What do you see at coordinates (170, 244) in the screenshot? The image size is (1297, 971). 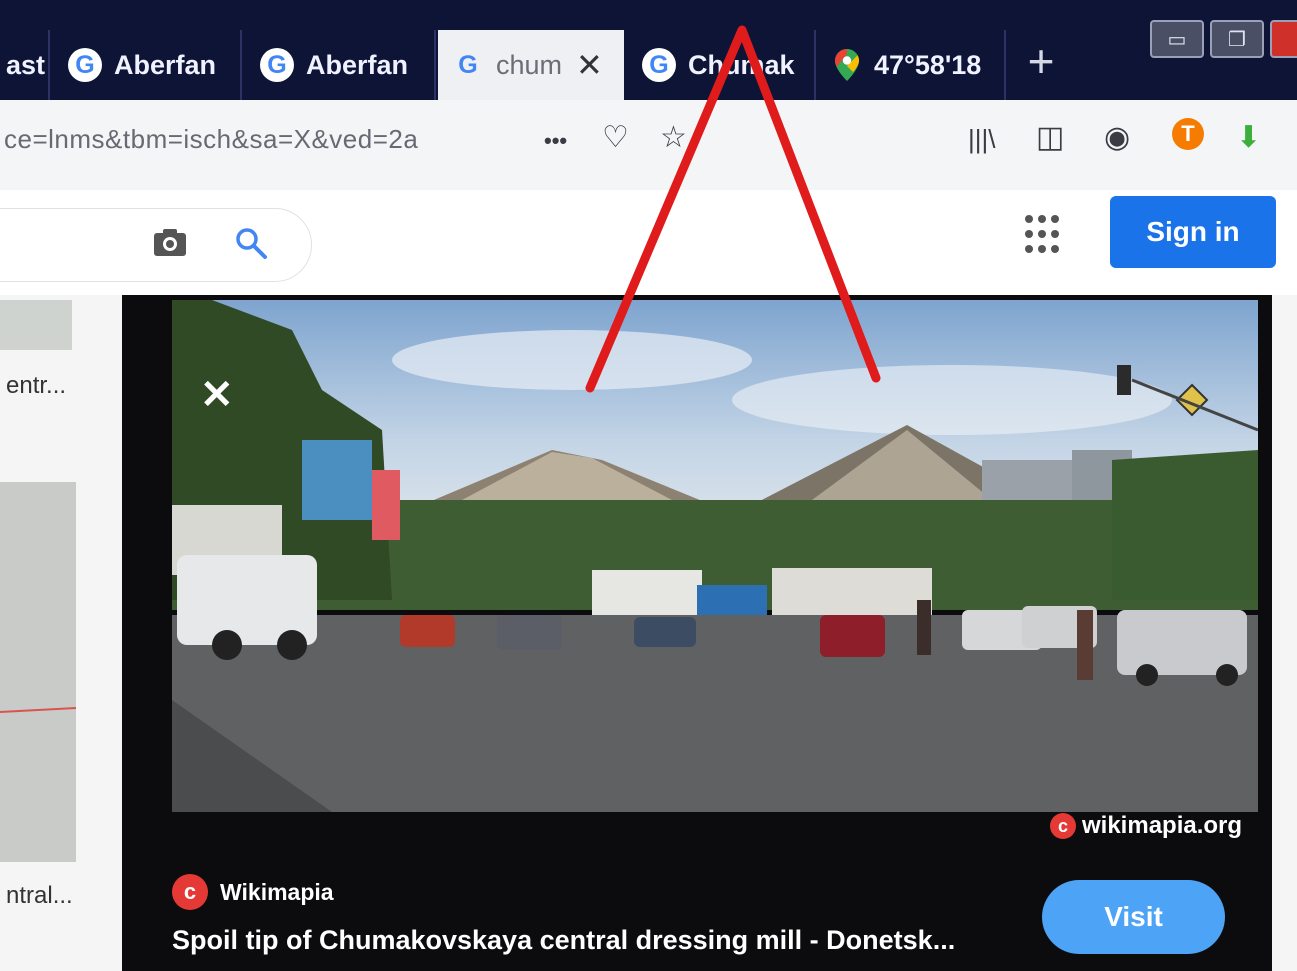 I see `camera-icon` at bounding box center [170, 244].